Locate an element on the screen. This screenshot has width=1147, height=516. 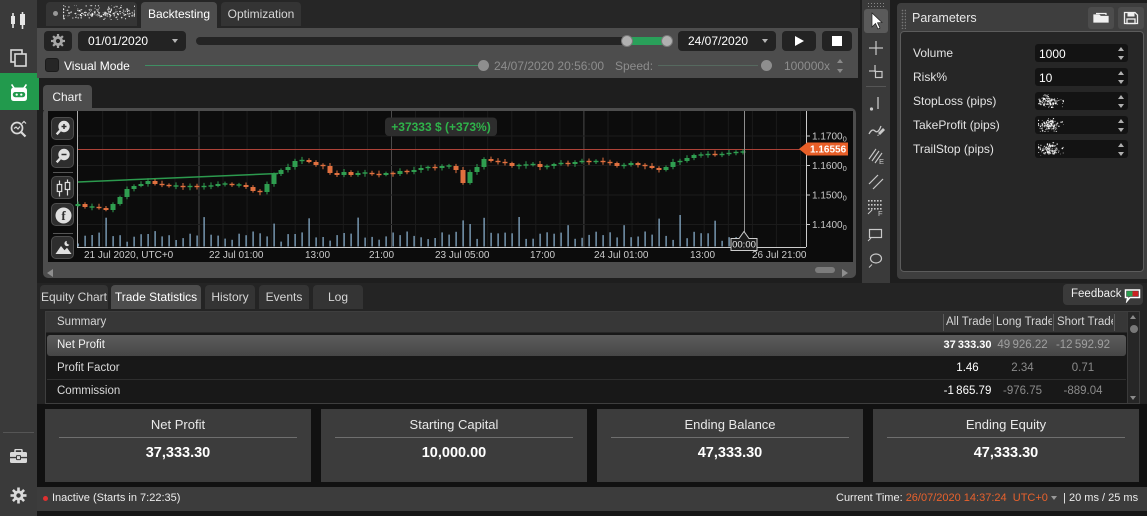
svg-text: 1.16556 is located at coordinates (828, 150).